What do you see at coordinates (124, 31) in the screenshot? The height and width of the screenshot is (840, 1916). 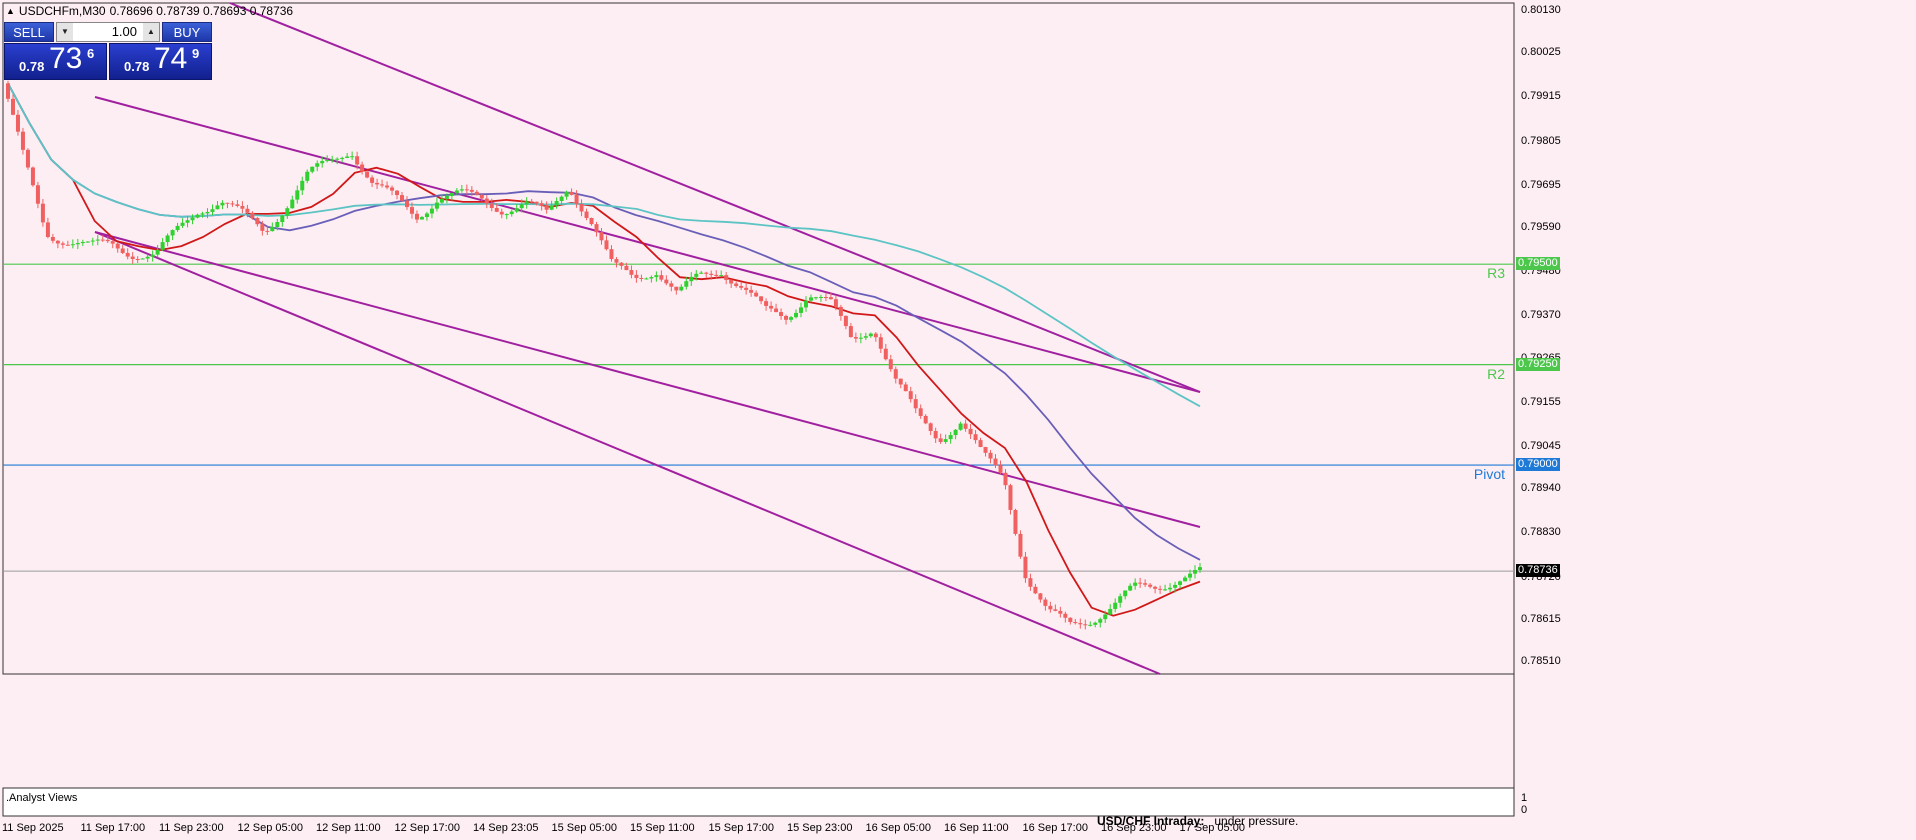 I see `lot-size-value: 1.00` at bounding box center [124, 31].